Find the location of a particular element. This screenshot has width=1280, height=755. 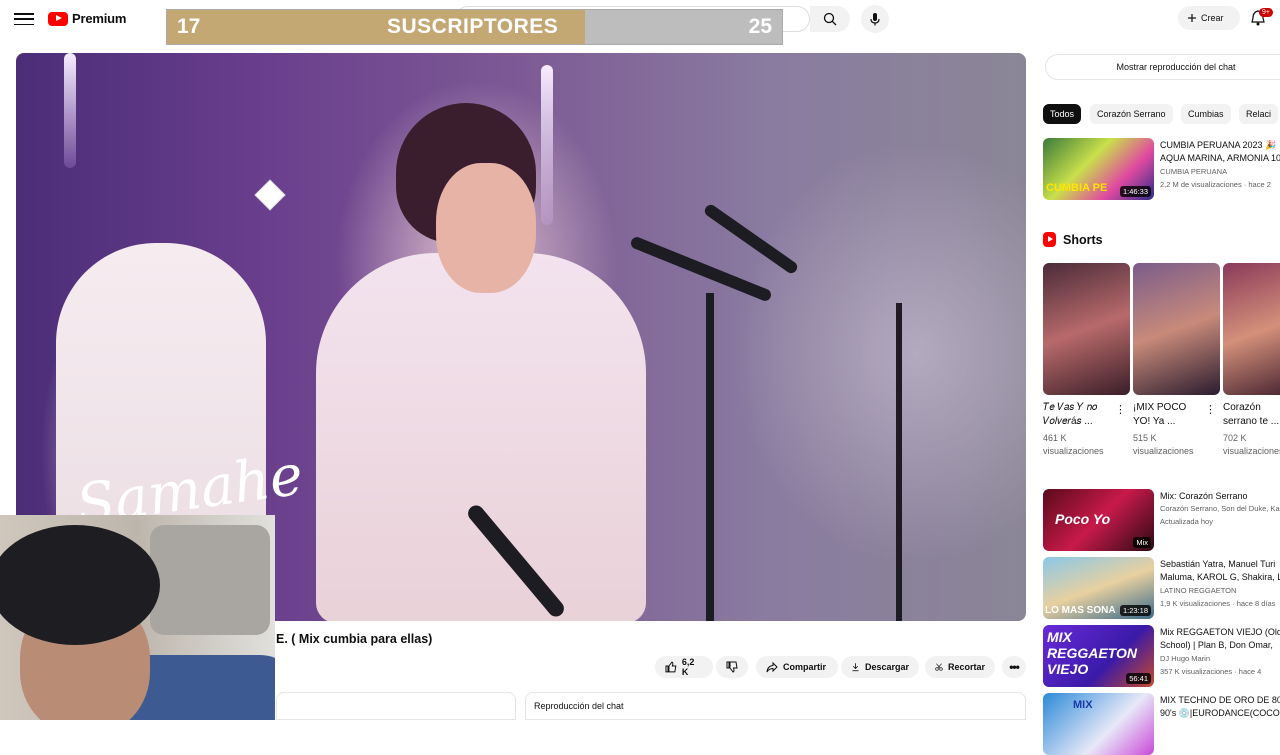

search-button is located at coordinates (830, 19).